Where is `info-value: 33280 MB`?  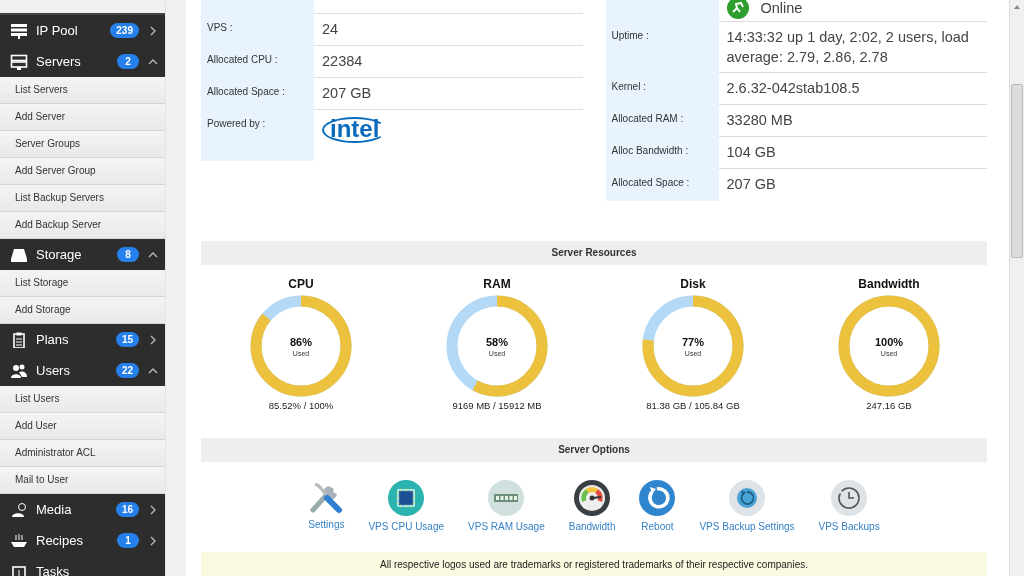 info-value: 33280 MB is located at coordinates (759, 120).